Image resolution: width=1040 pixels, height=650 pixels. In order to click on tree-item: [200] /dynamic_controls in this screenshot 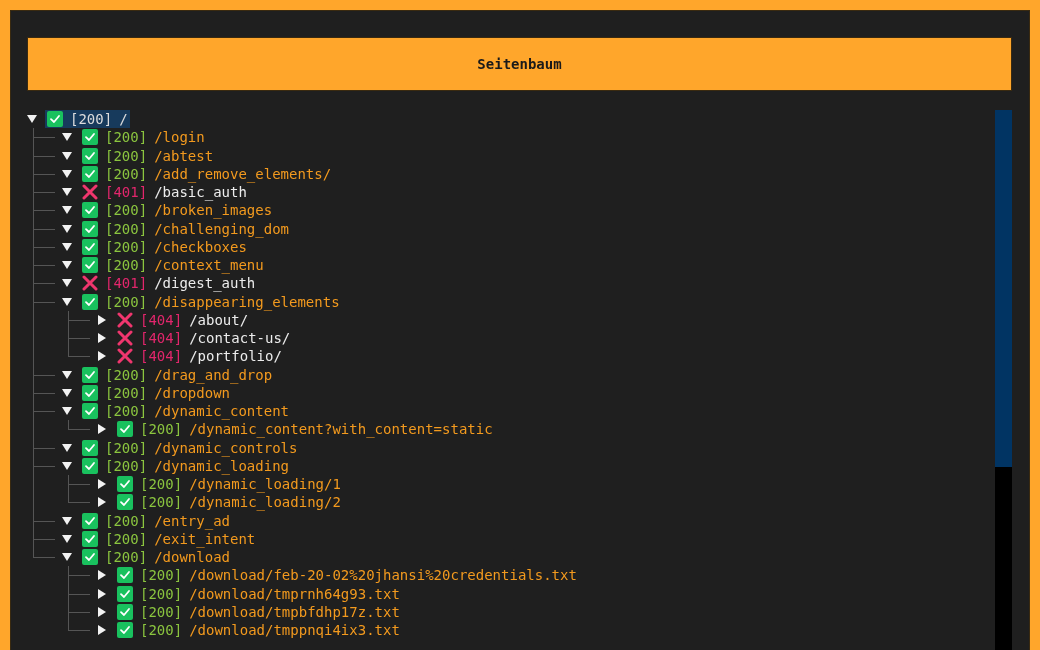, I will do `click(190, 447)`.